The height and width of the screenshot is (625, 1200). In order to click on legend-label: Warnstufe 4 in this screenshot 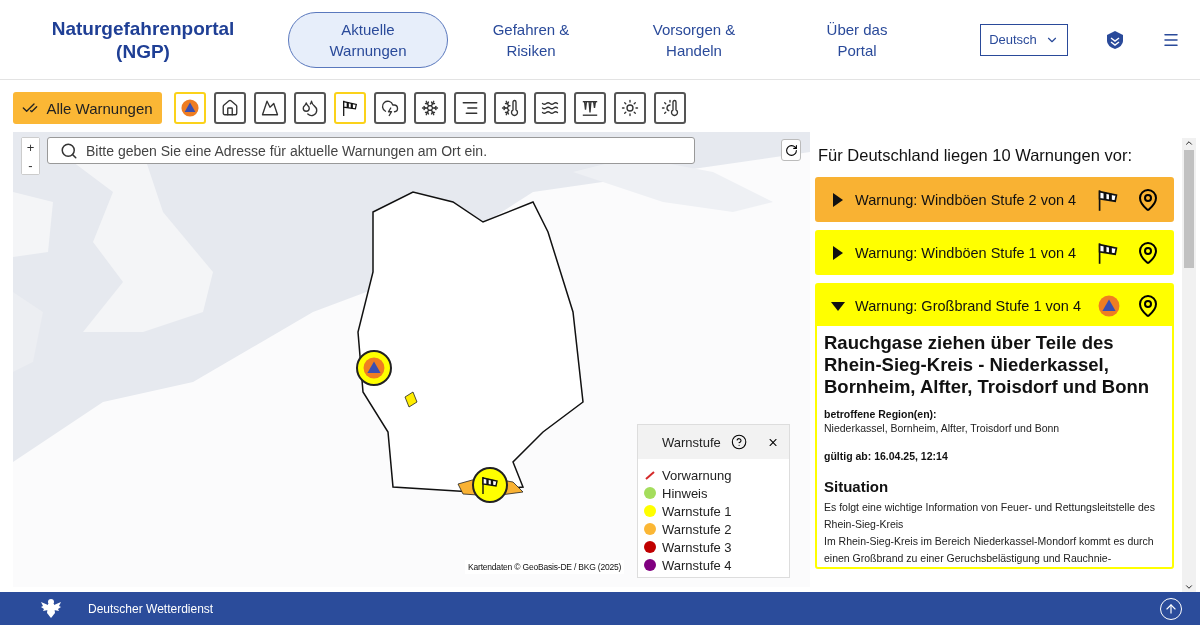, I will do `click(697, 565)`.